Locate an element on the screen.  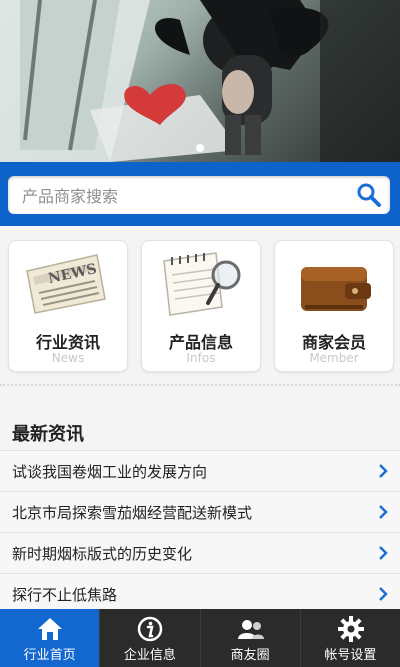
category-sublabel: Infos is located at coordinates (201, 358).